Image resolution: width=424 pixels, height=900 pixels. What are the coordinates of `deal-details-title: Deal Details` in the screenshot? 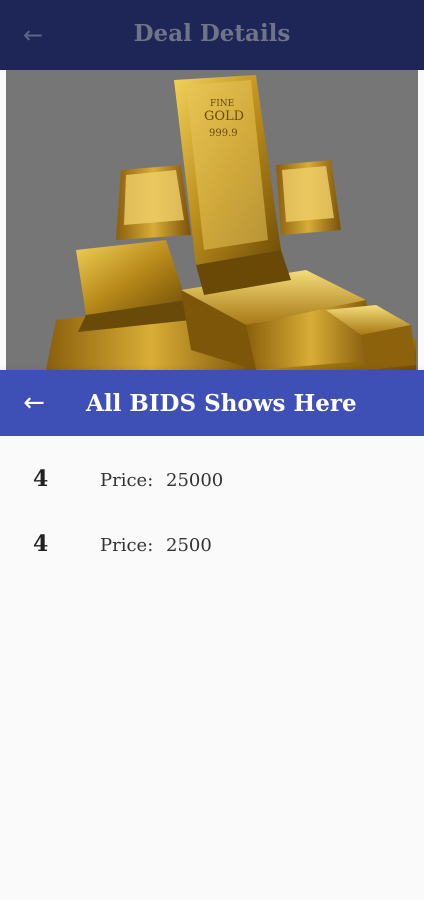 It's located at (212, 33).